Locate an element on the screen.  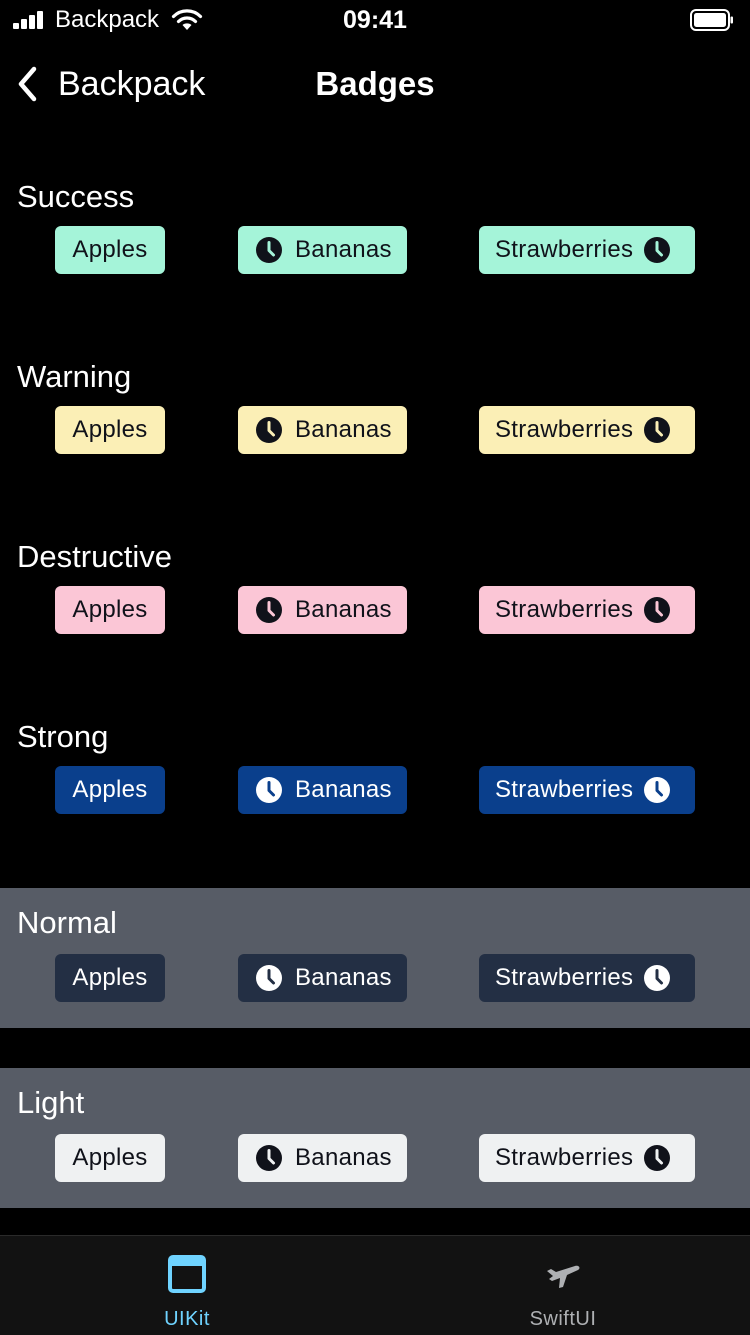
tab-swiftui-label: SwiftUI is located at coordinates (563, 1319).